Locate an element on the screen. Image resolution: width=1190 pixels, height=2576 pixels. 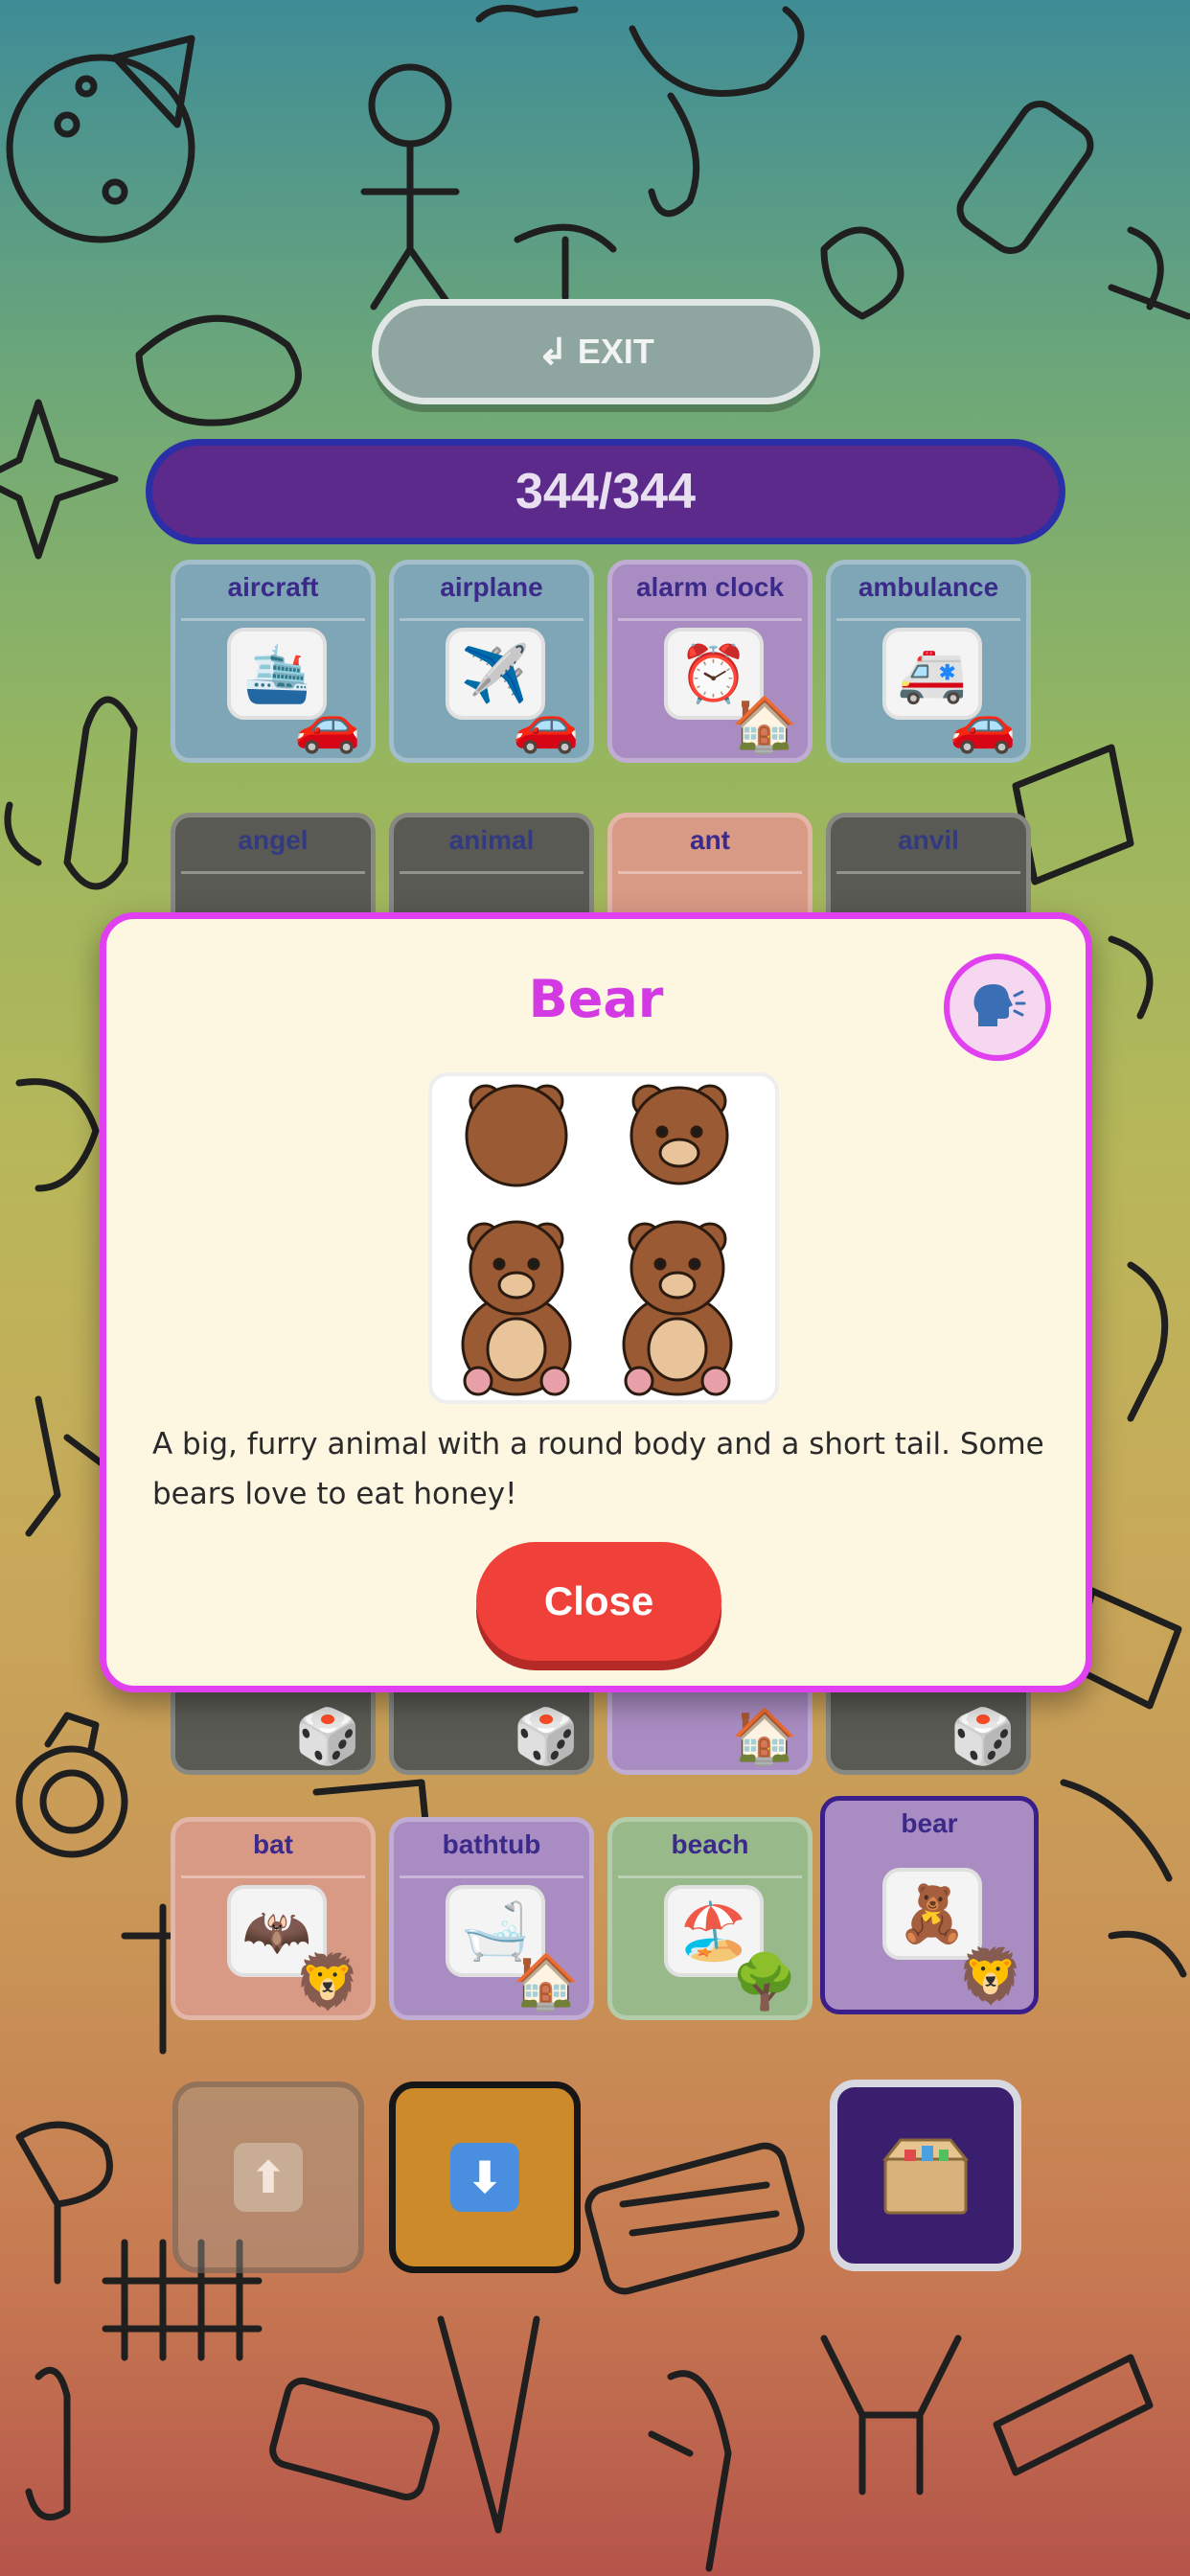
down-arrow-icon: ⬇ is located at coordinates (484, 2177).